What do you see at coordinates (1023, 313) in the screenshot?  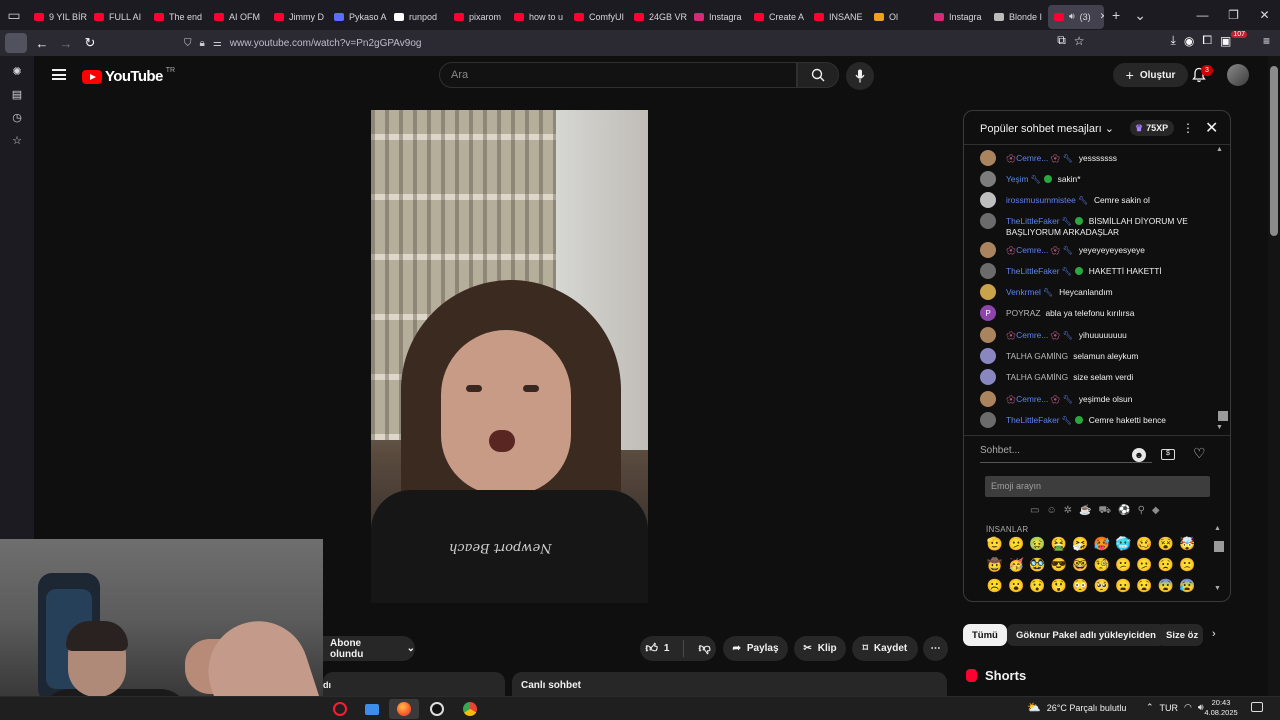 I see `chat-author-name: POYRAZ` at bounding box center [1023, 313].